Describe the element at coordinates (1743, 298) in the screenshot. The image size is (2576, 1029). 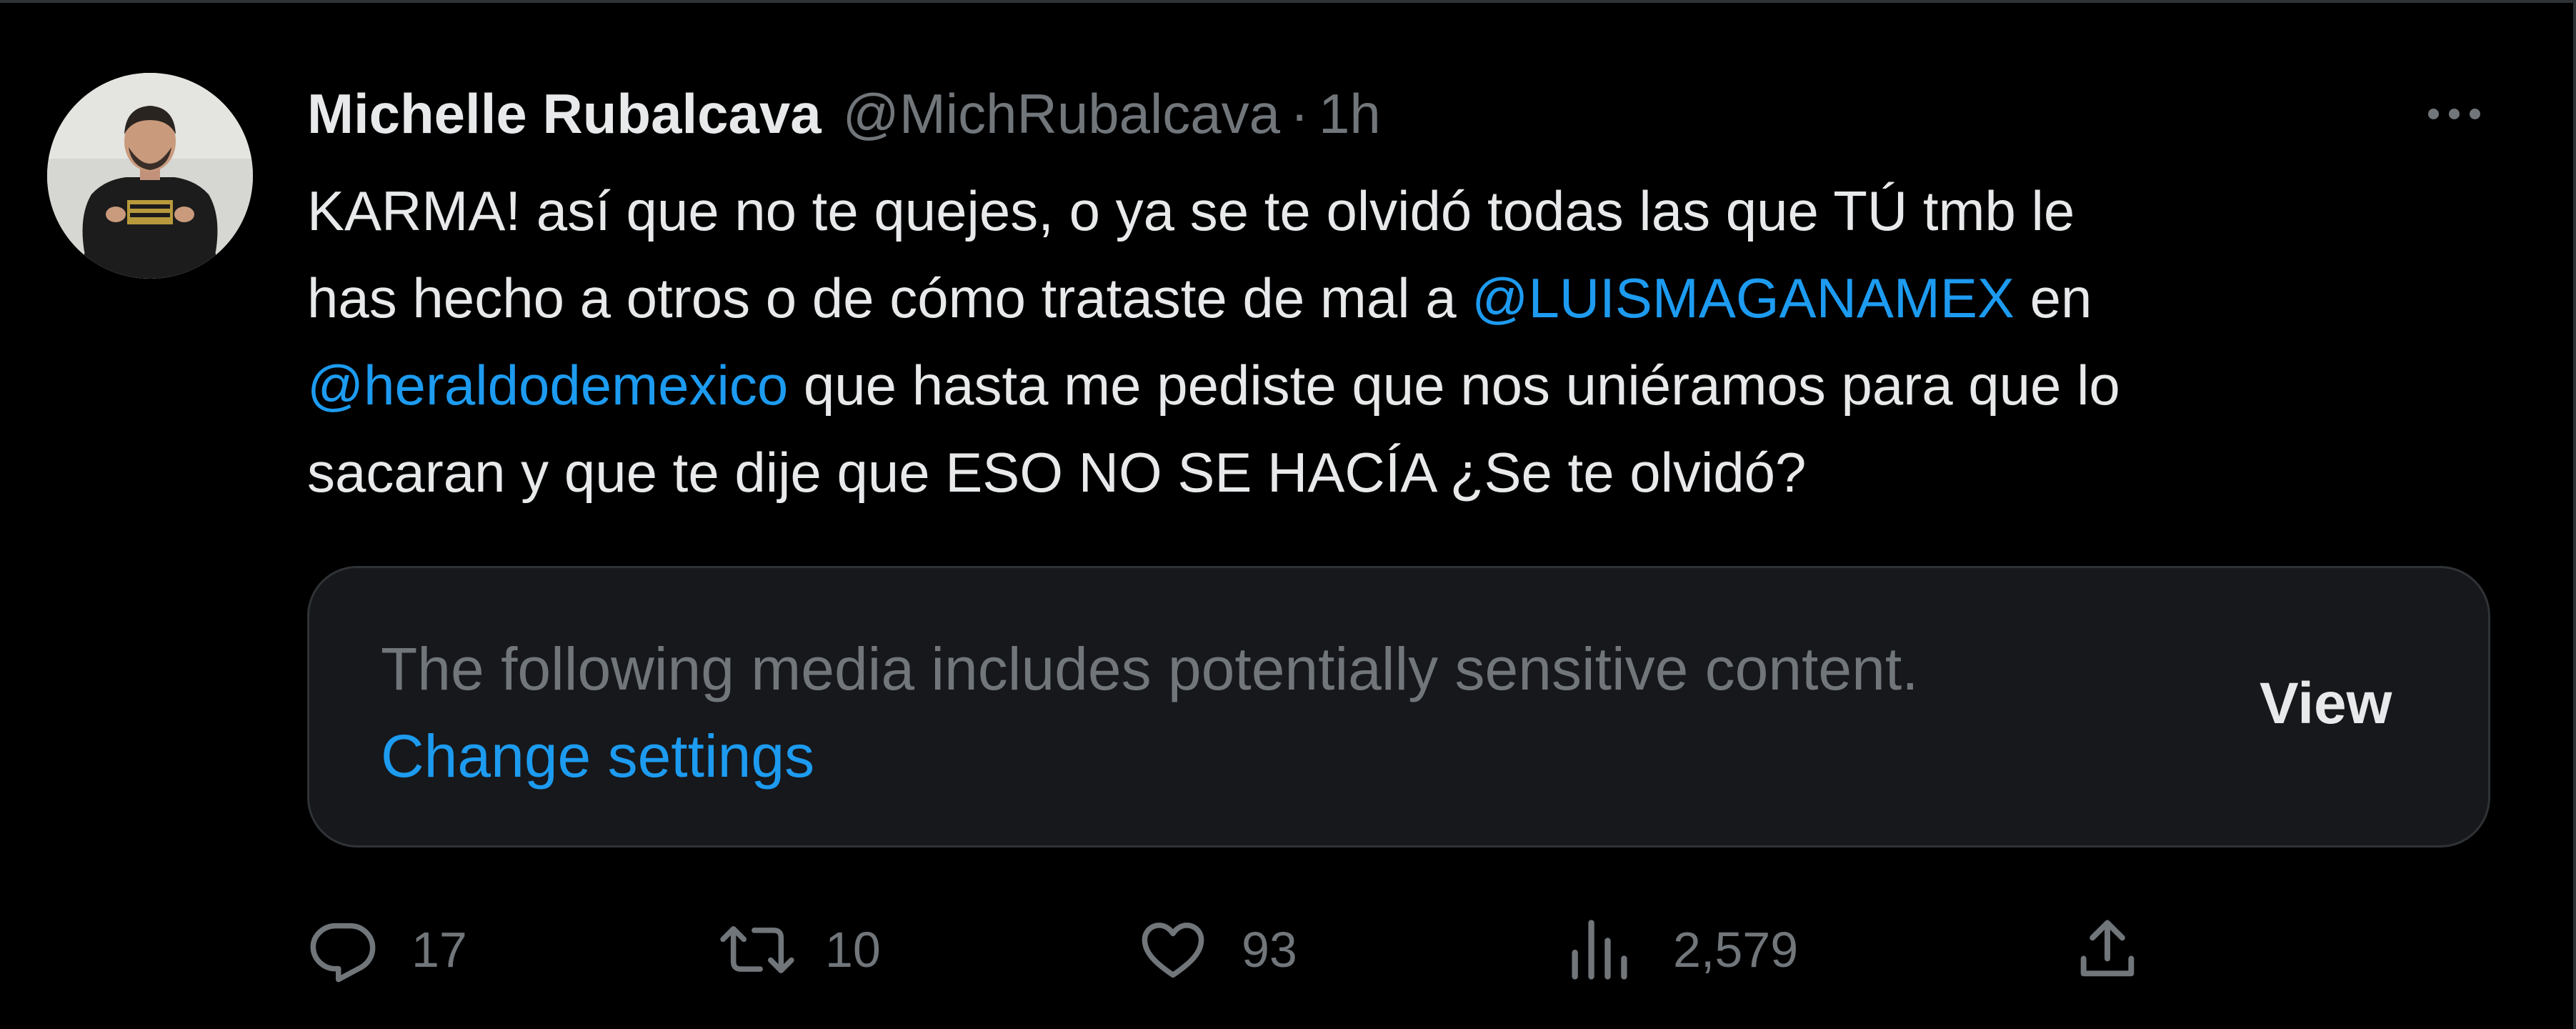
I see `mention-link: @LUISMAGANAMEX` at that location.